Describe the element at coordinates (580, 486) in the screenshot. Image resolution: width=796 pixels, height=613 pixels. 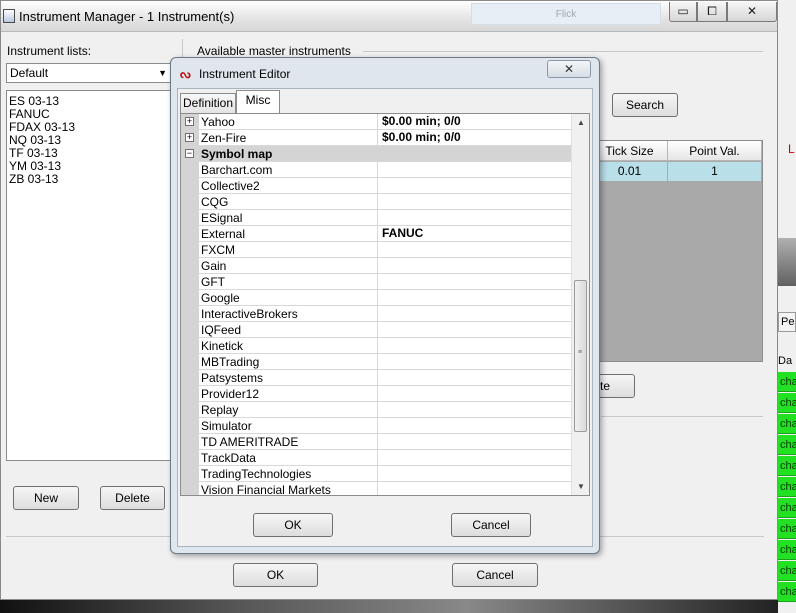
I see `scroll-down-arrow-icon: ▼` at that location.